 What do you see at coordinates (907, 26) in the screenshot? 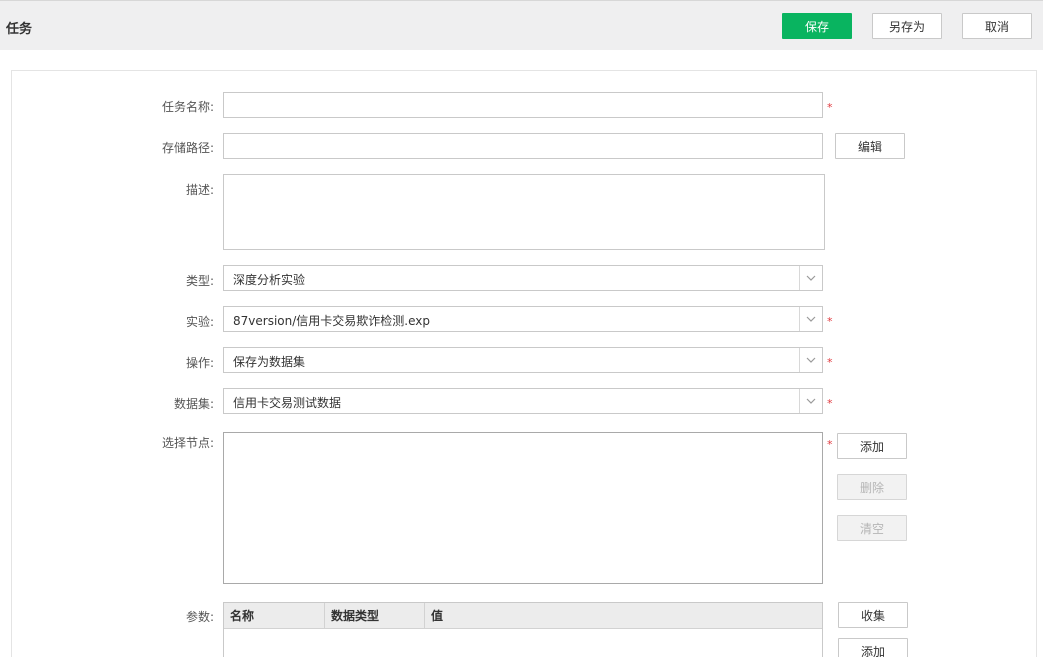
I see `save-as-button: 另存为` at bounding box center [907, 26].